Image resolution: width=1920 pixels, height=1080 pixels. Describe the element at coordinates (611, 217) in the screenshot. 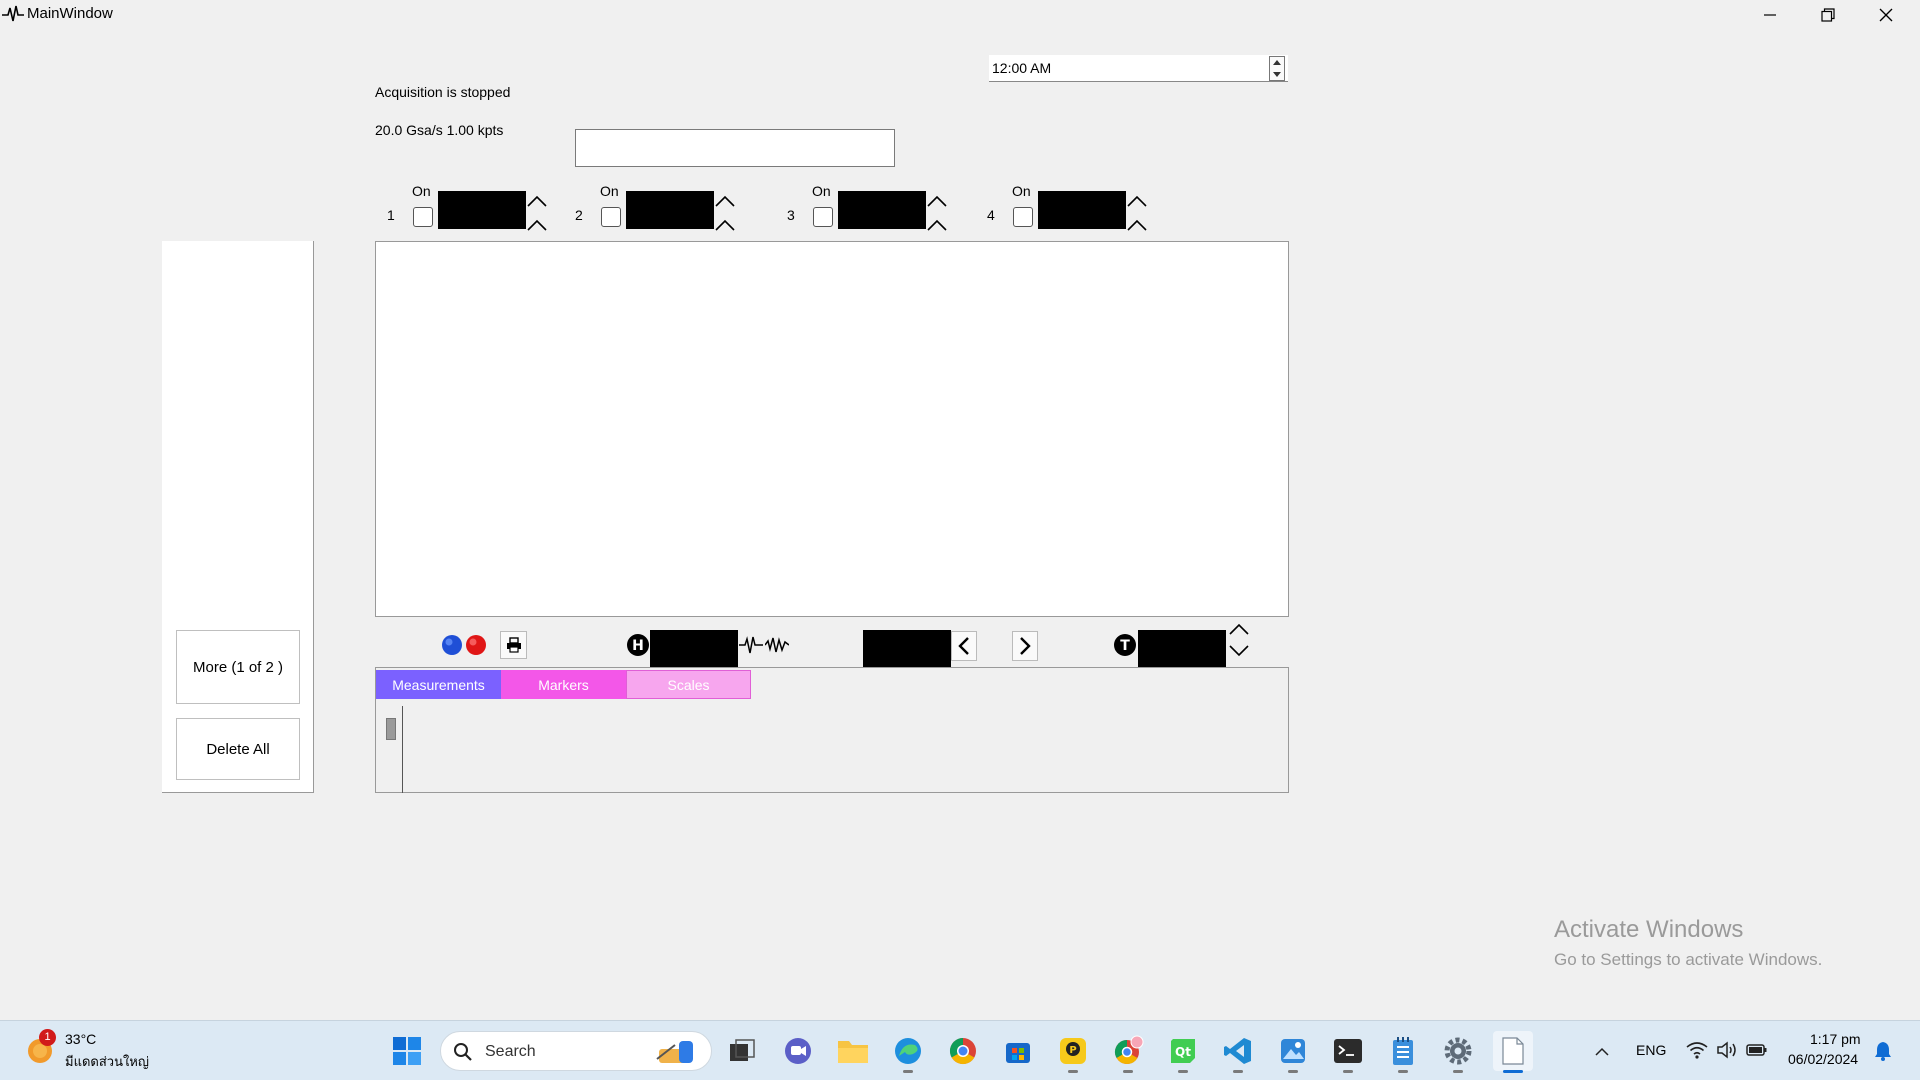

I see `channel-2-on-checkbox` at that location.